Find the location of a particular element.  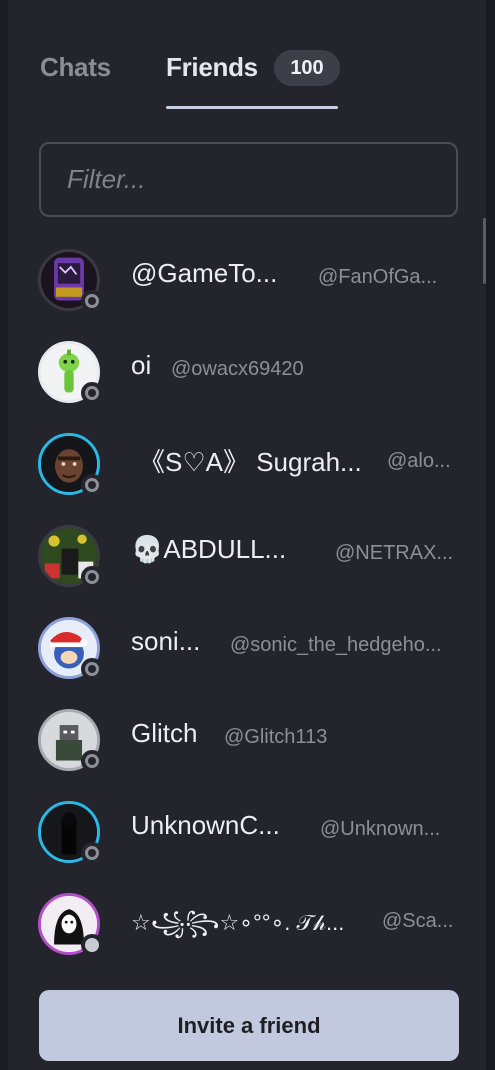

active-tab-indicator is located at coordinates (252, 107).